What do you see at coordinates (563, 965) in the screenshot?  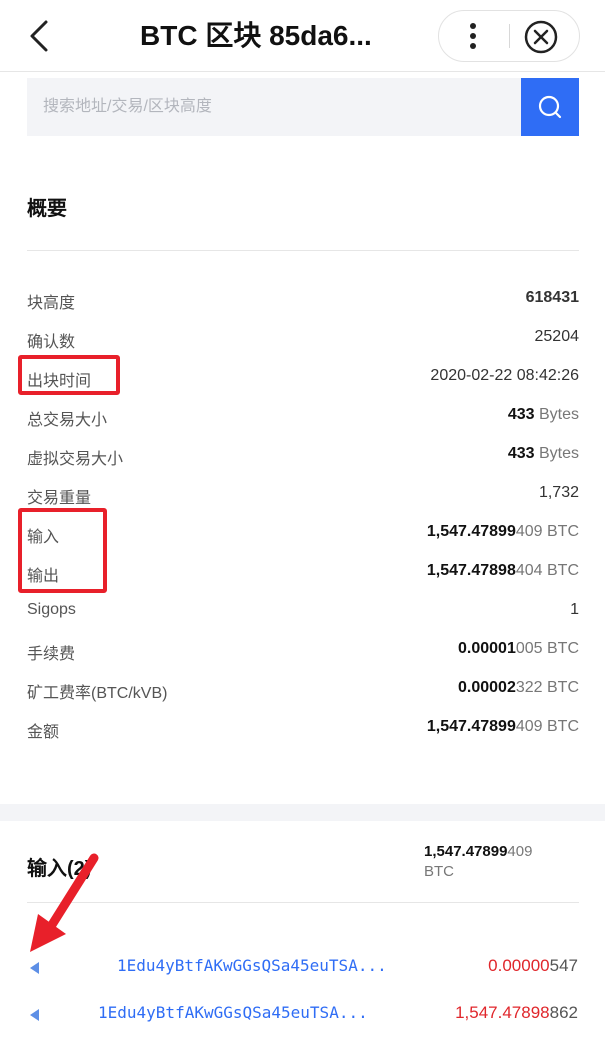 I see `amount-tail: 547` at bounding box center [563, 965].